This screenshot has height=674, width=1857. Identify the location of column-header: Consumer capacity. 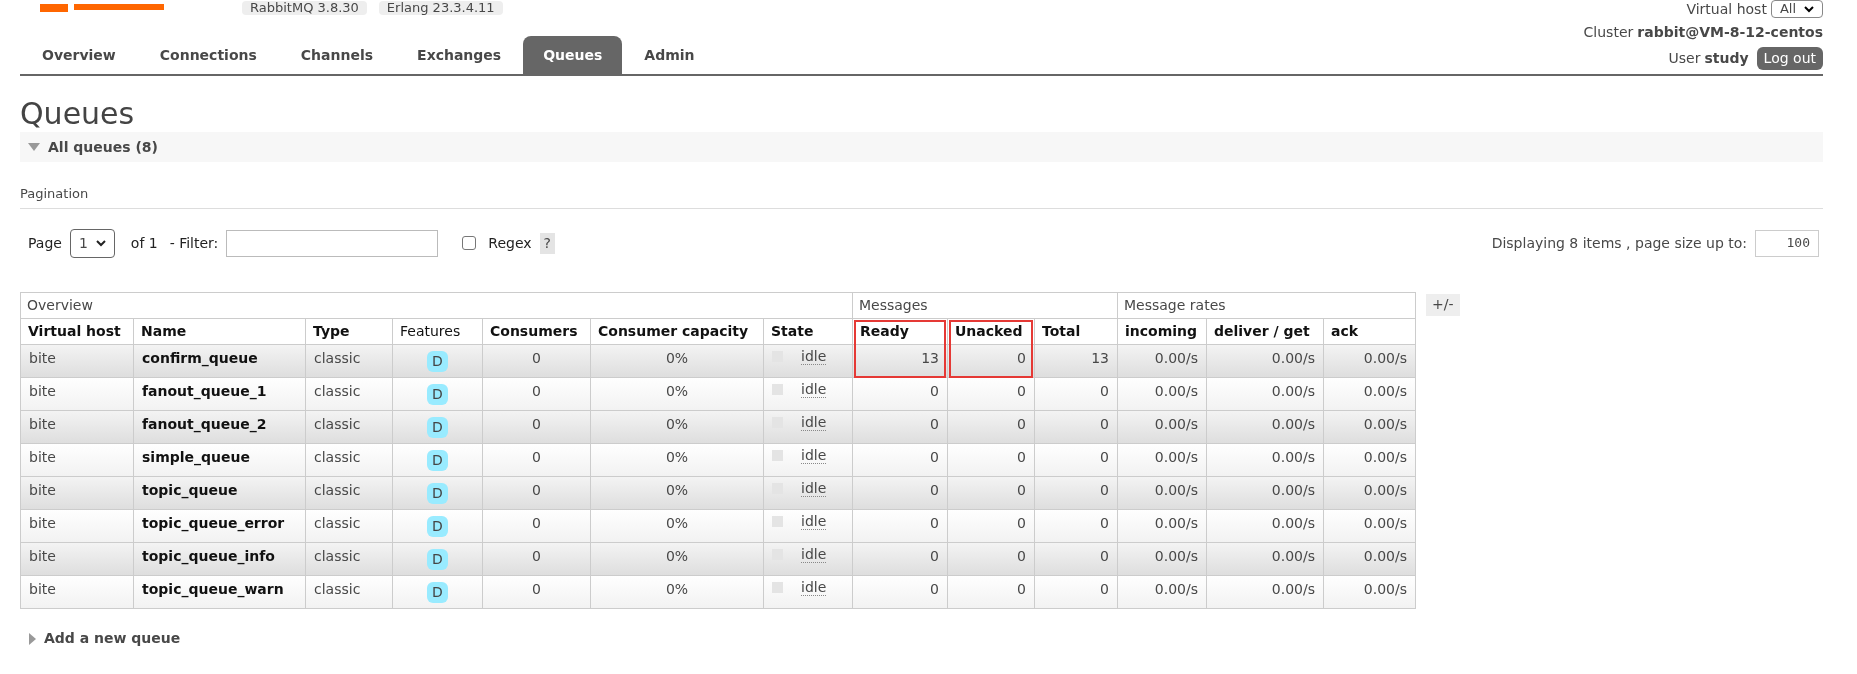
(677, 331).